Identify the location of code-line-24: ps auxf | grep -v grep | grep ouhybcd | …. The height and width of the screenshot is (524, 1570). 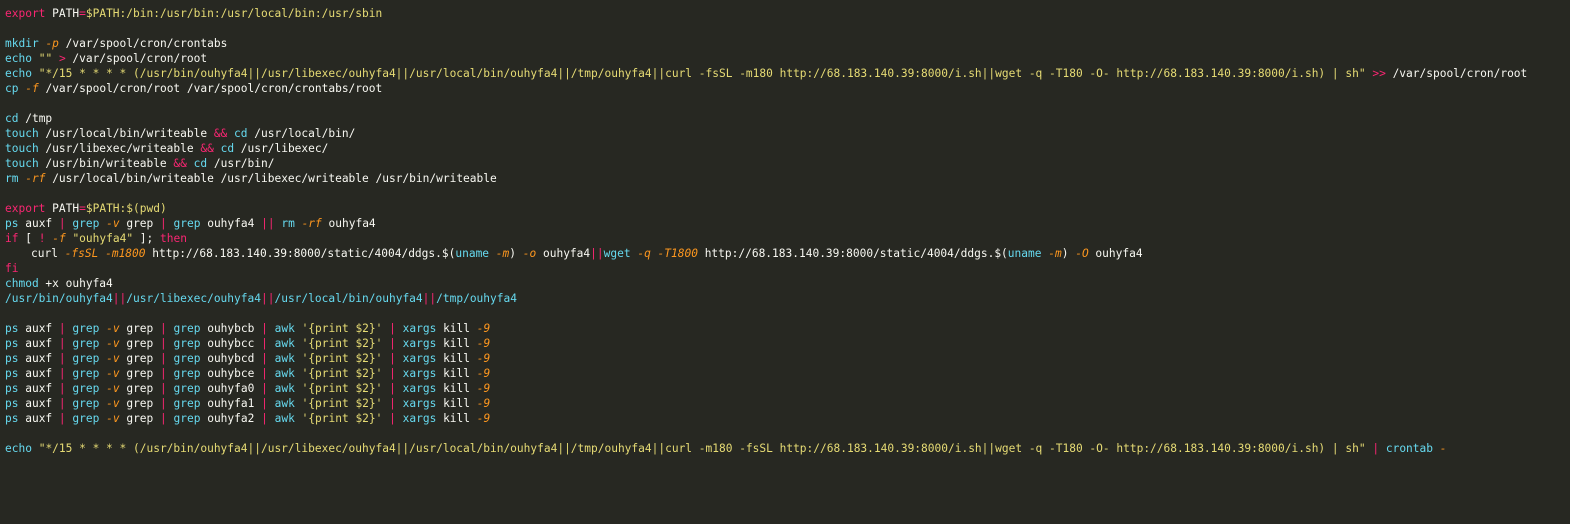
(787, 358).